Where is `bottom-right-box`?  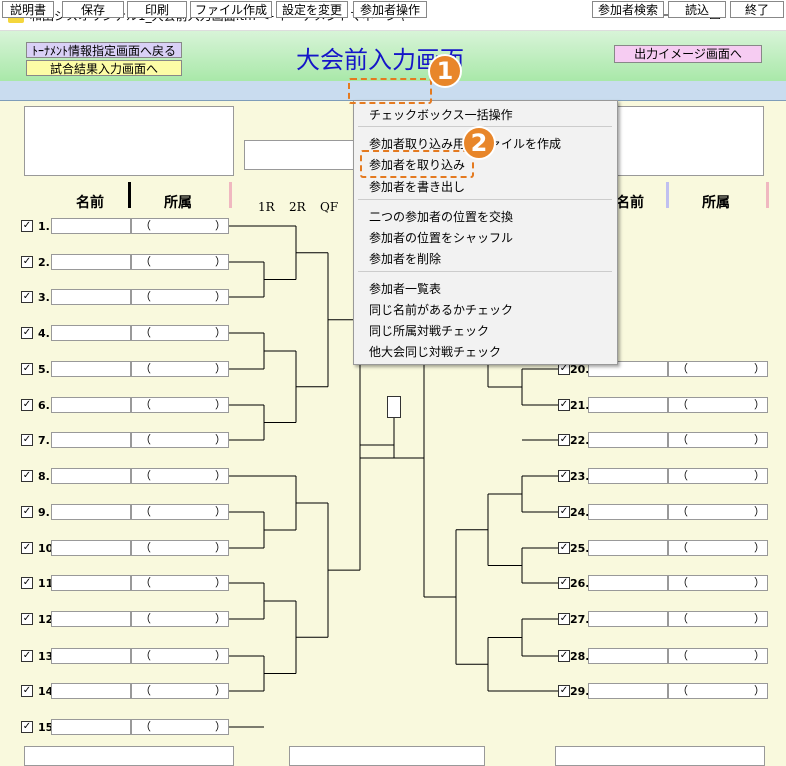
bottom-right-box is located at coordinates (660, 756).